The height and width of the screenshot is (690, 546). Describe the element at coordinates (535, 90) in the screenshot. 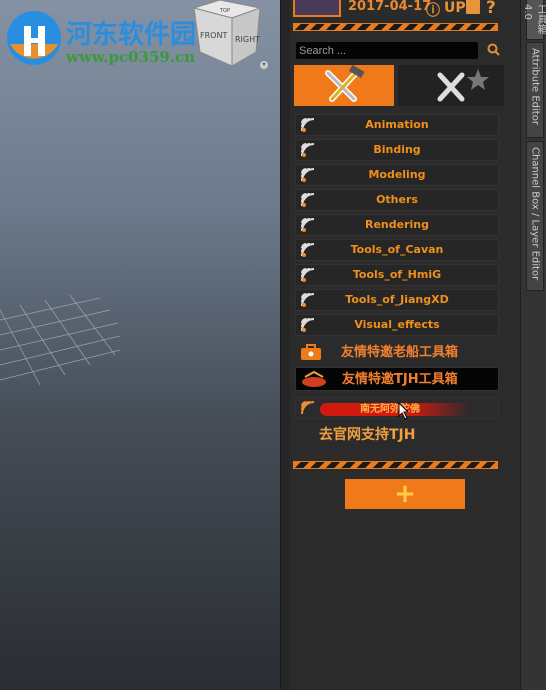

I see `tab-attribute-editor: Attribute Editor` at that location.